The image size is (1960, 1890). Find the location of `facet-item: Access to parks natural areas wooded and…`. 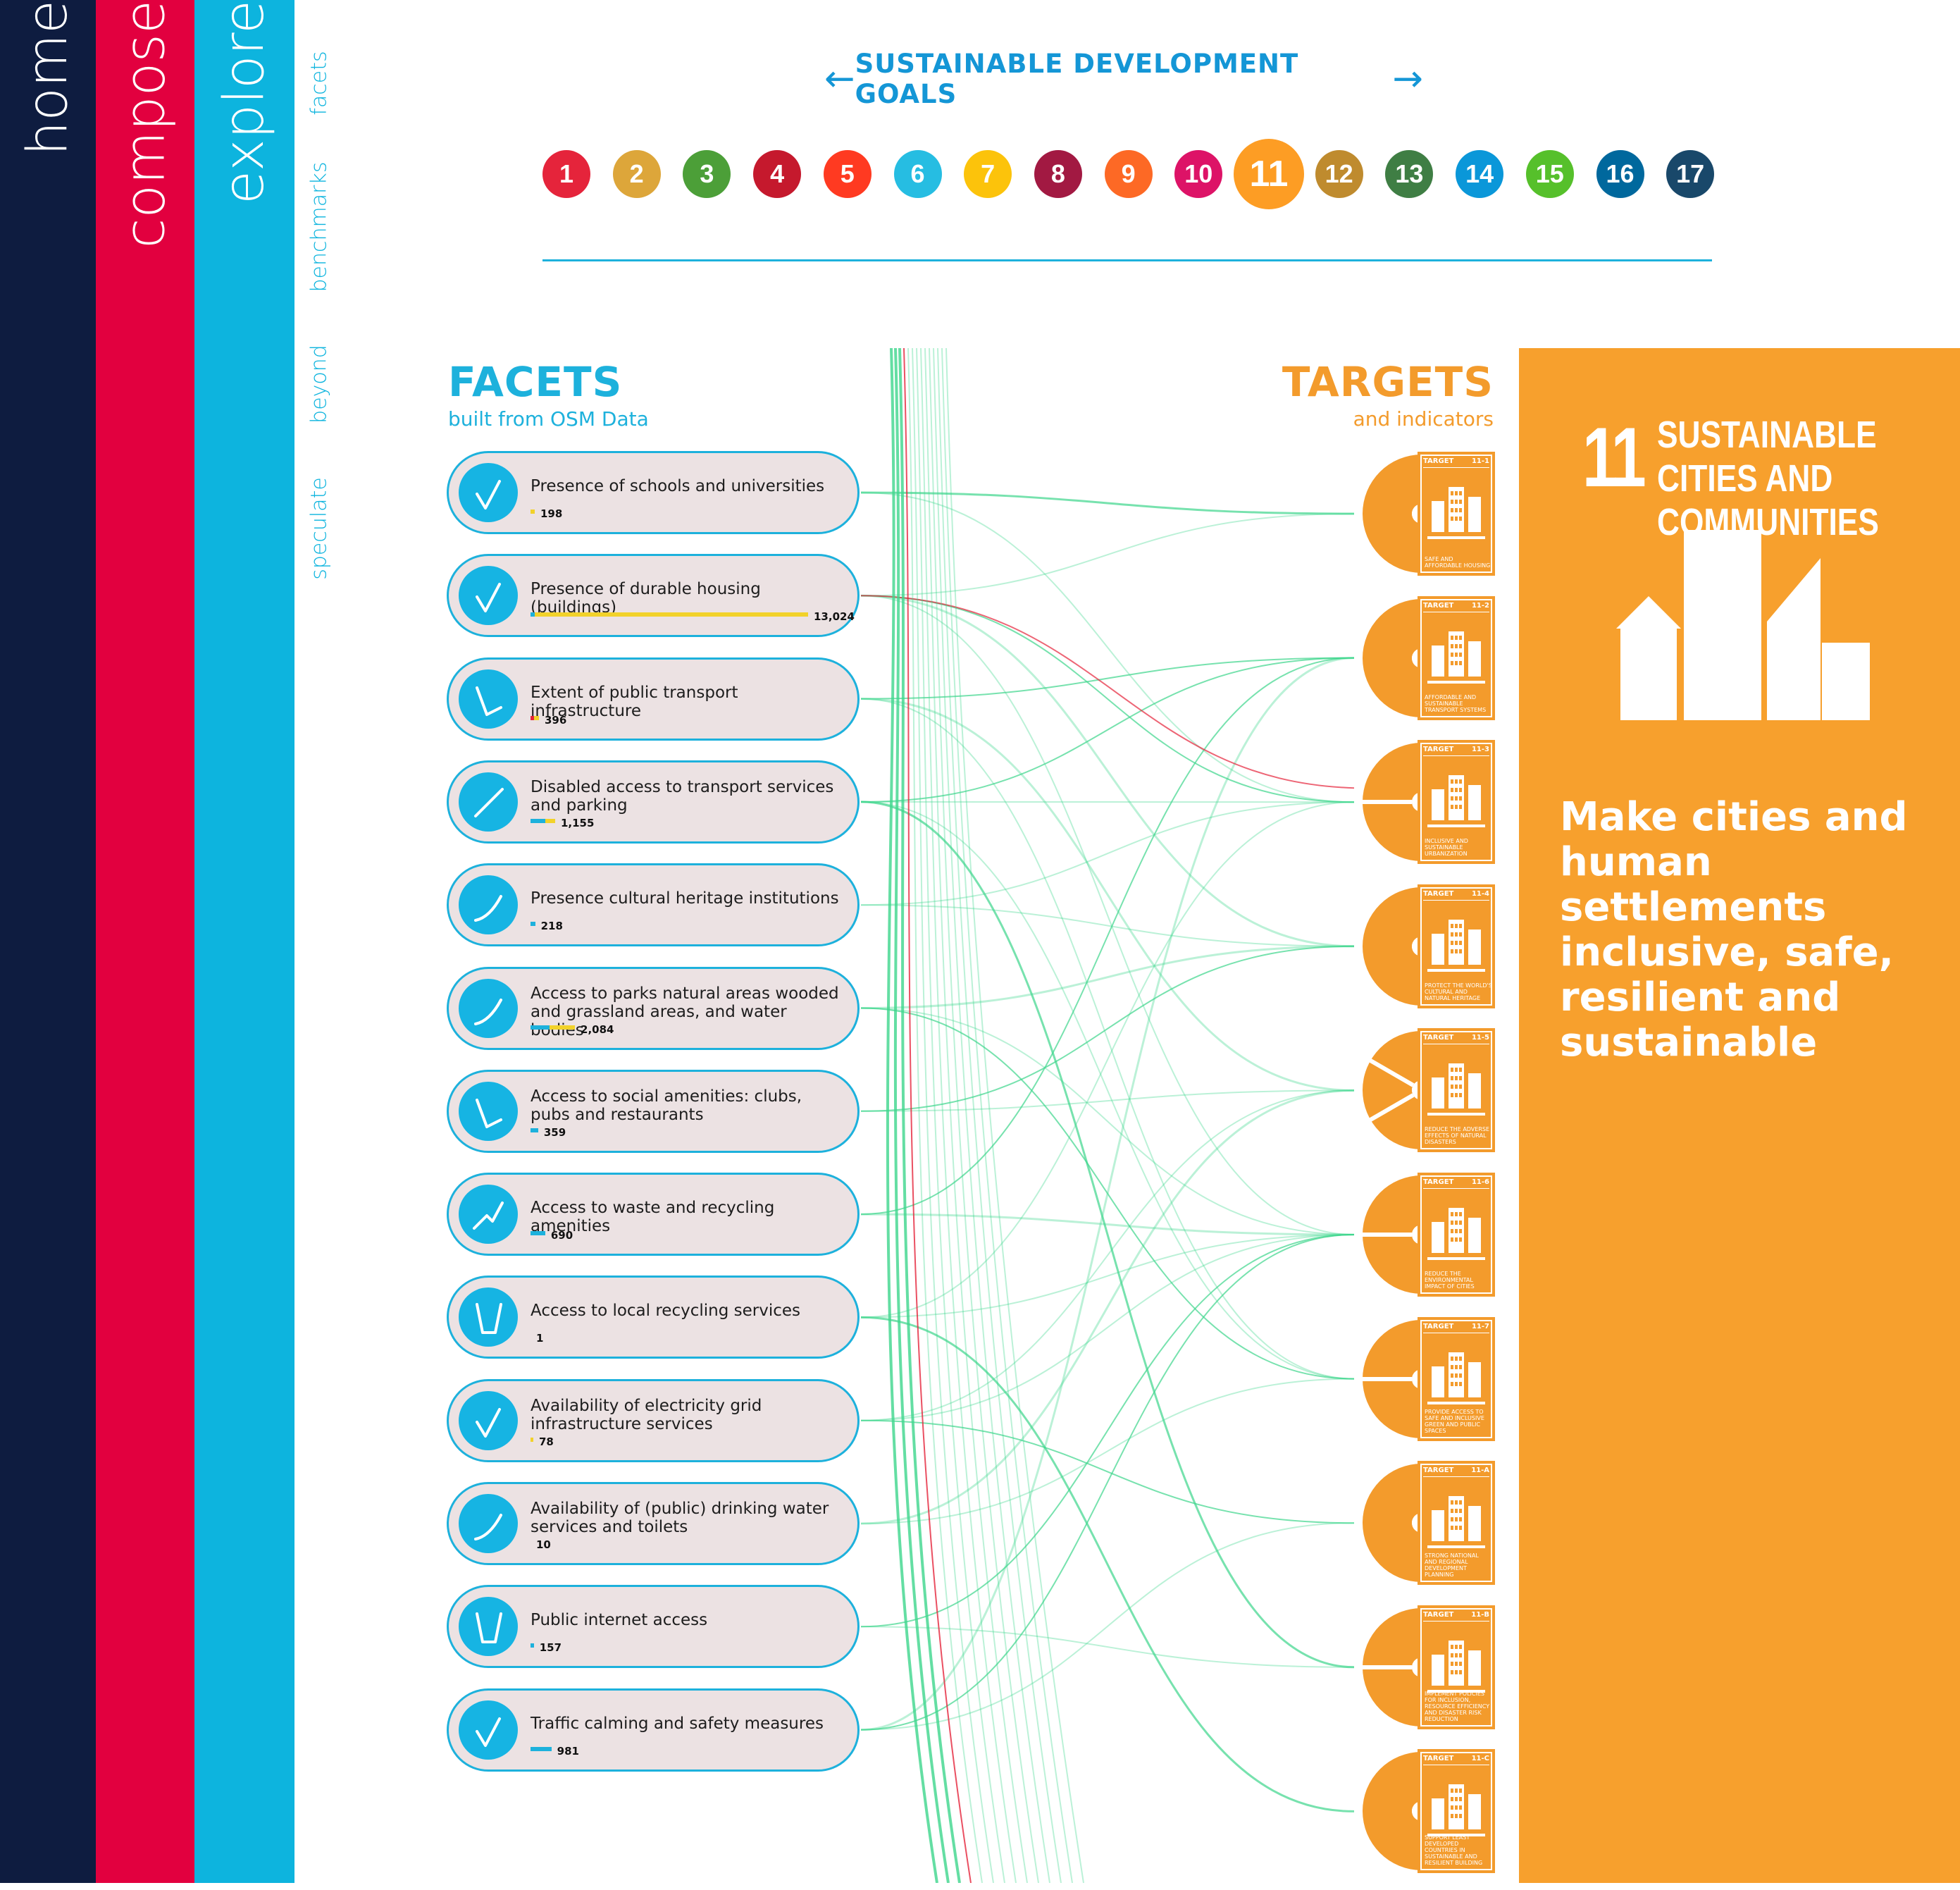

facet-item: Access to parks natural areas wooded and… is located at coordinates (653, 1008).